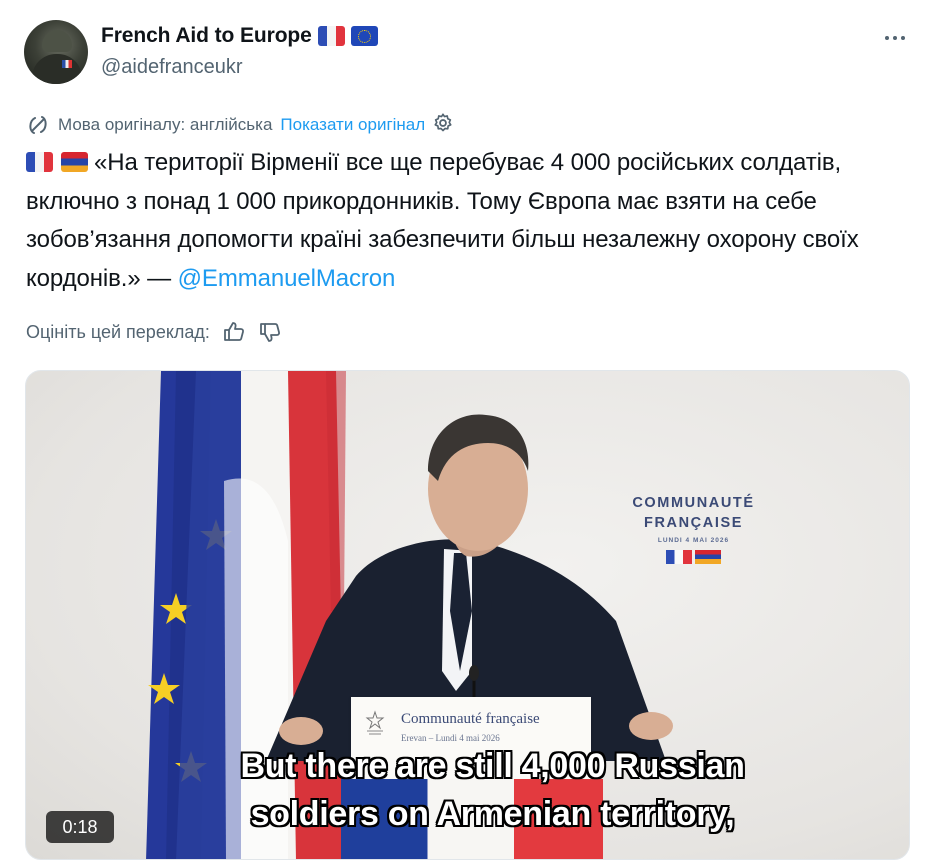 Image resolution: width=925 pixels, height=866 pixels. I want to click on more-options-icon, so click(895, 38).